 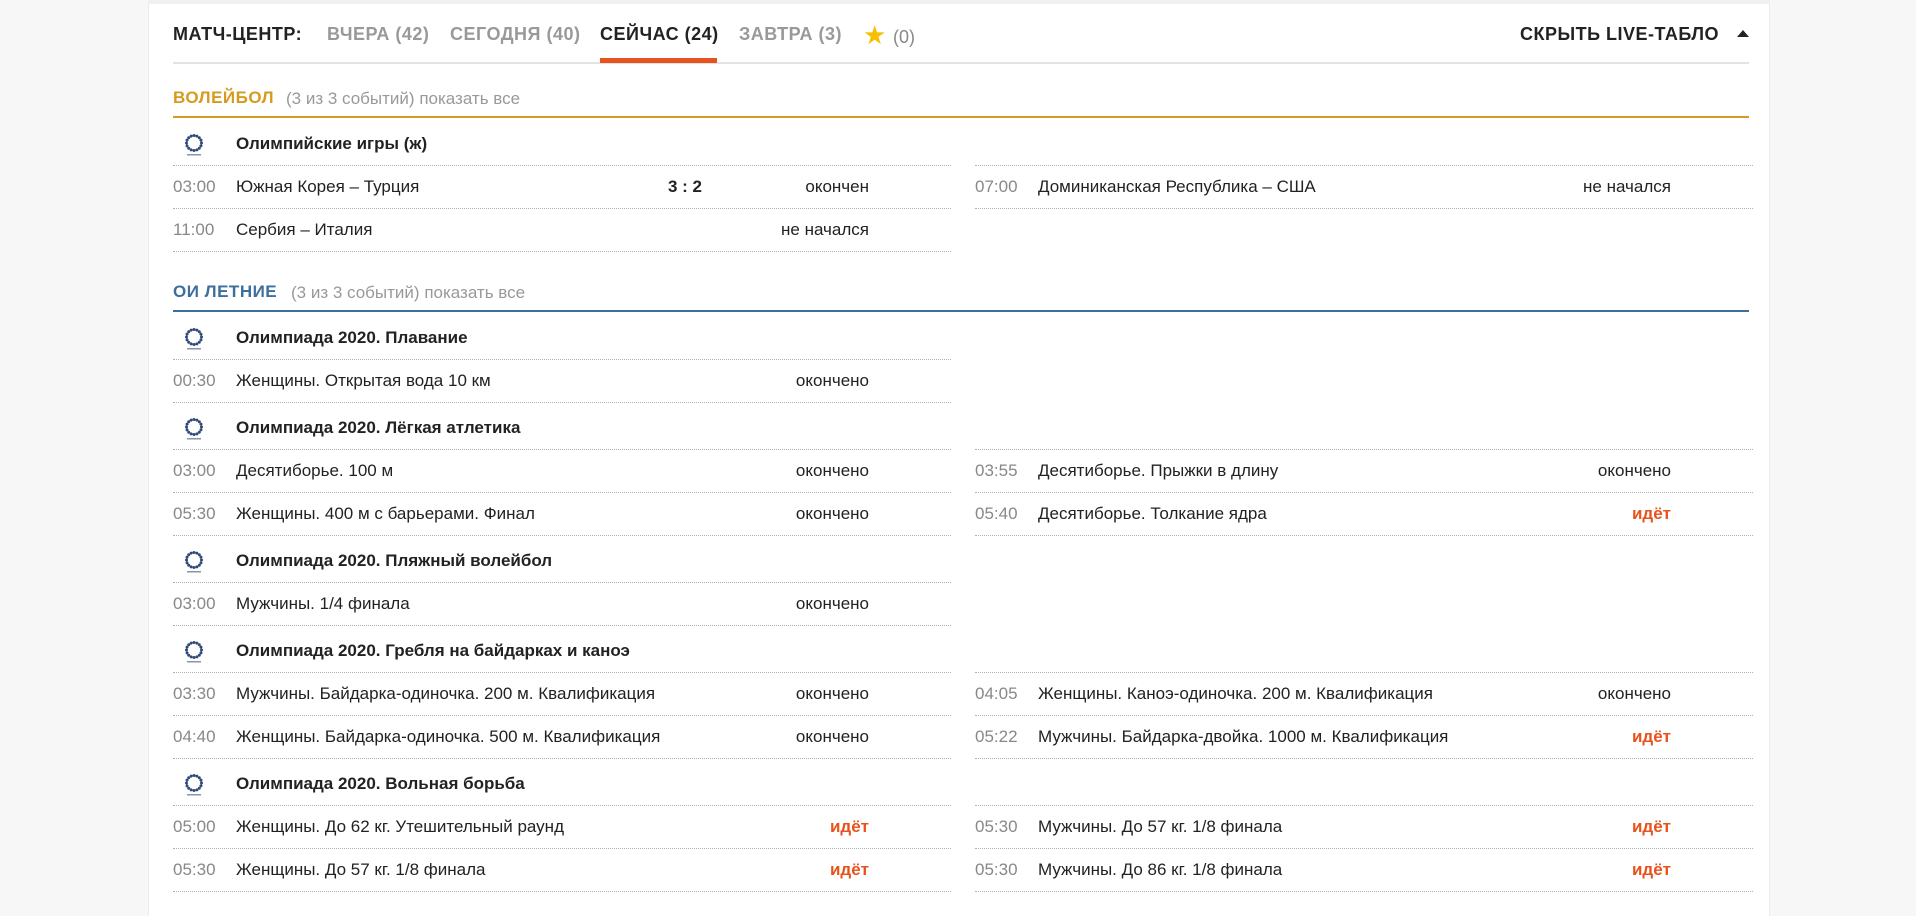 What do you see at coordinates (1160, 870) in the screenshot?
I see `event-title: Мужчины. До 86 кг. 1/8 финала` at bounding box center [1160, 870].